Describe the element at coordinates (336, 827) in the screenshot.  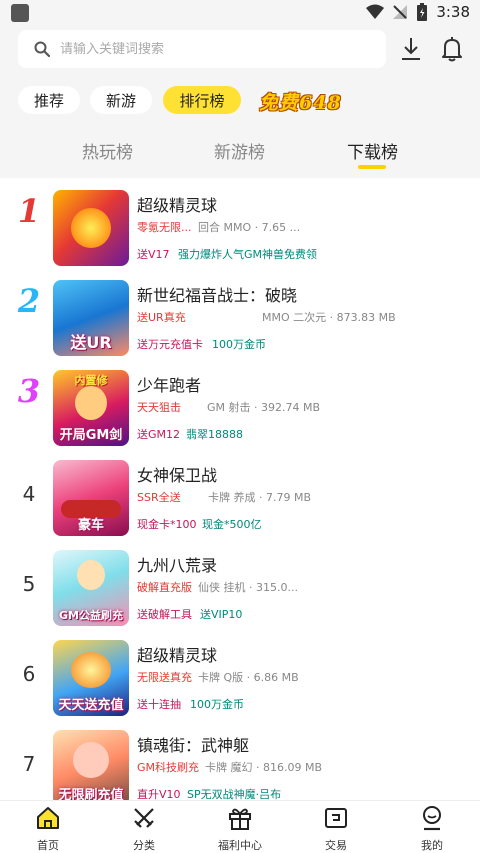
I see `nav-trade: 交易` at that location.